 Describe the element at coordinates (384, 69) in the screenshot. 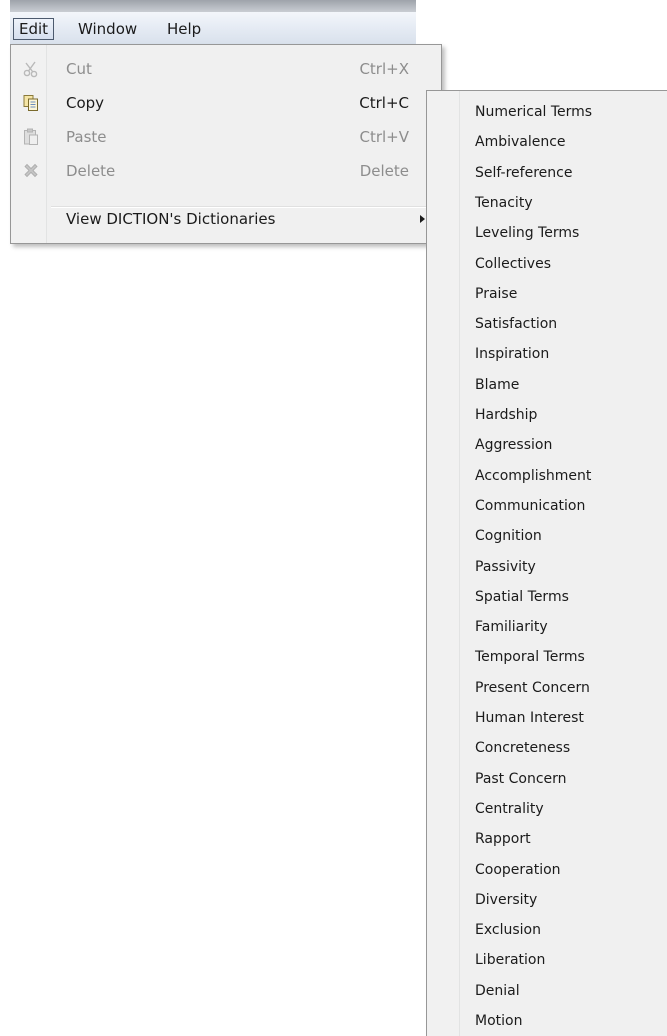

I see `menu-item-shortcut: Ctrl+X` at that location.